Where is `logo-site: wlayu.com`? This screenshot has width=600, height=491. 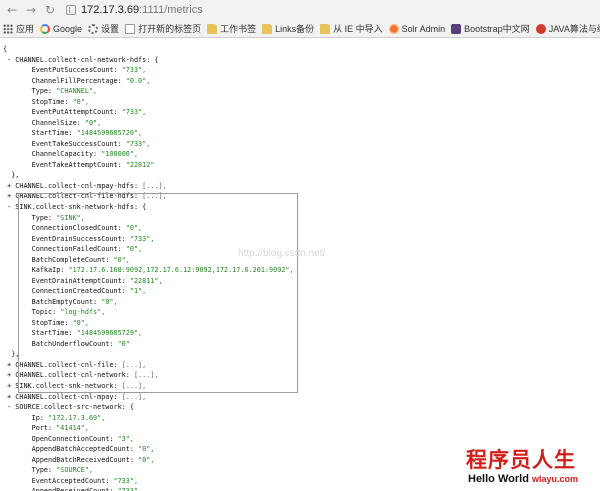
logo-site: wlayu.com is located at coordinates (554, 479).